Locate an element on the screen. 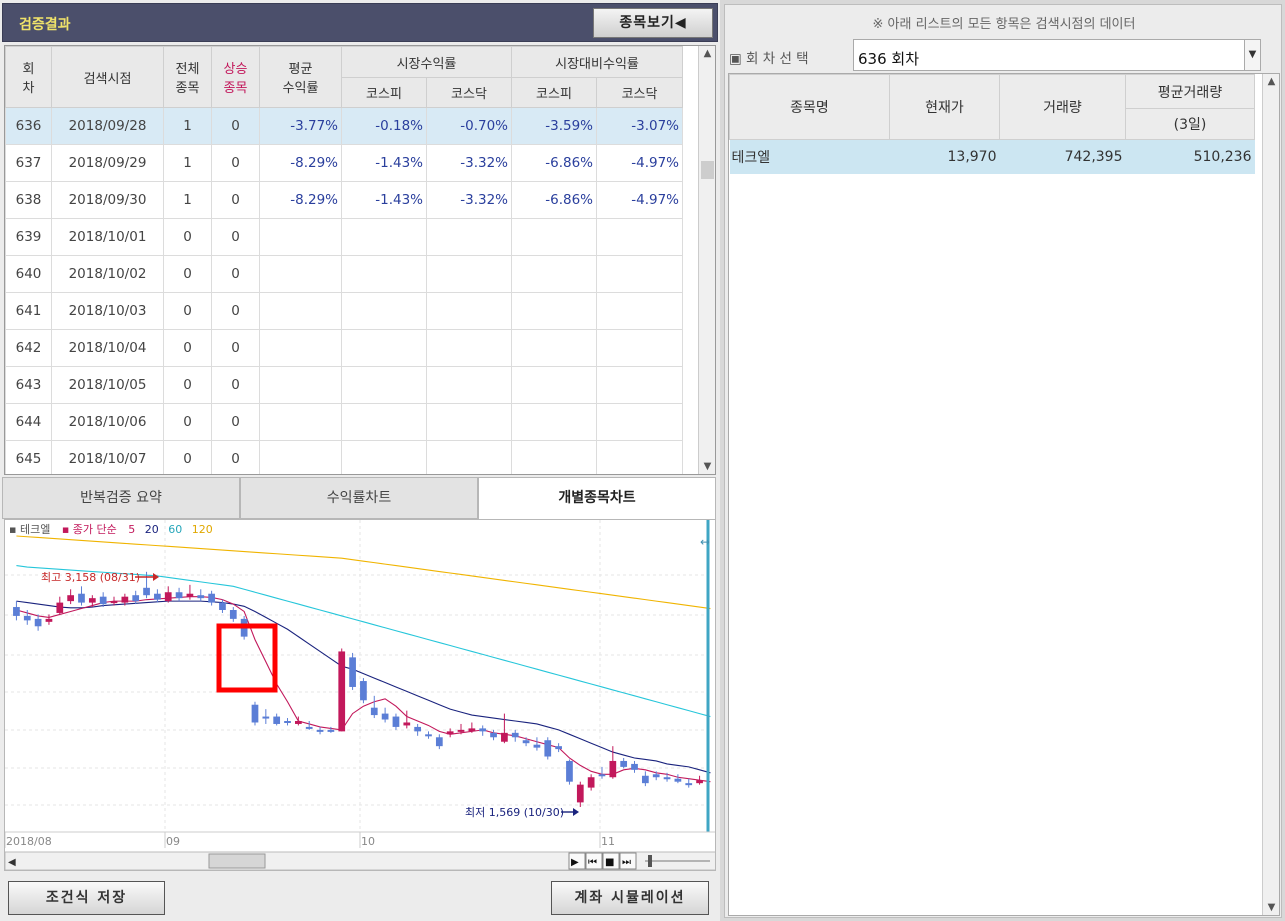  col-stock-name: 종목명 is located at coordinates (809, 107).